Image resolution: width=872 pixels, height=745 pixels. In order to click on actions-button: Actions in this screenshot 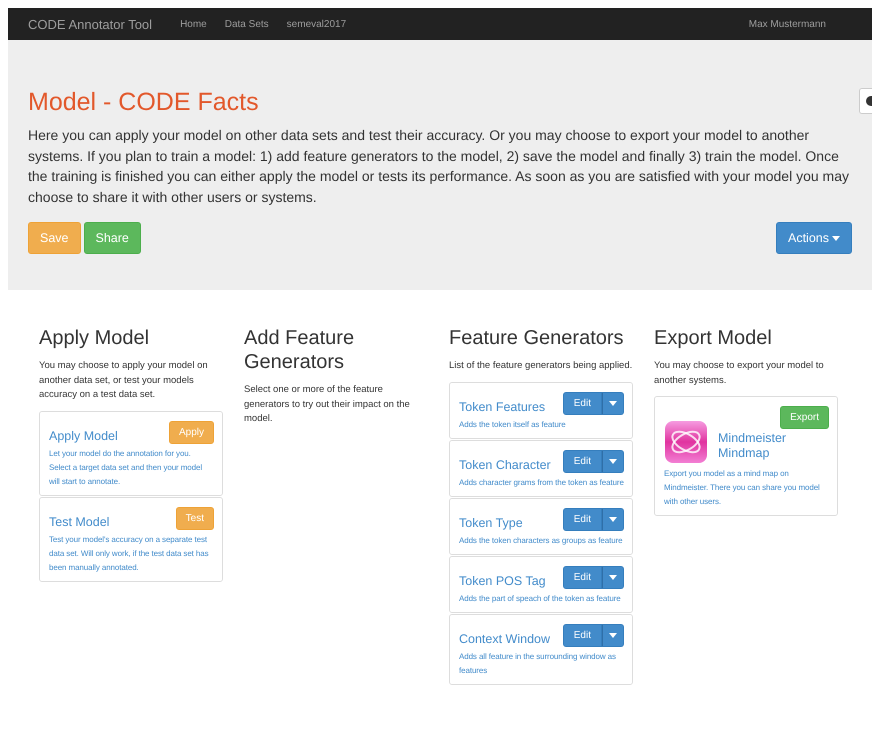, I will do `click(814, 238)`.